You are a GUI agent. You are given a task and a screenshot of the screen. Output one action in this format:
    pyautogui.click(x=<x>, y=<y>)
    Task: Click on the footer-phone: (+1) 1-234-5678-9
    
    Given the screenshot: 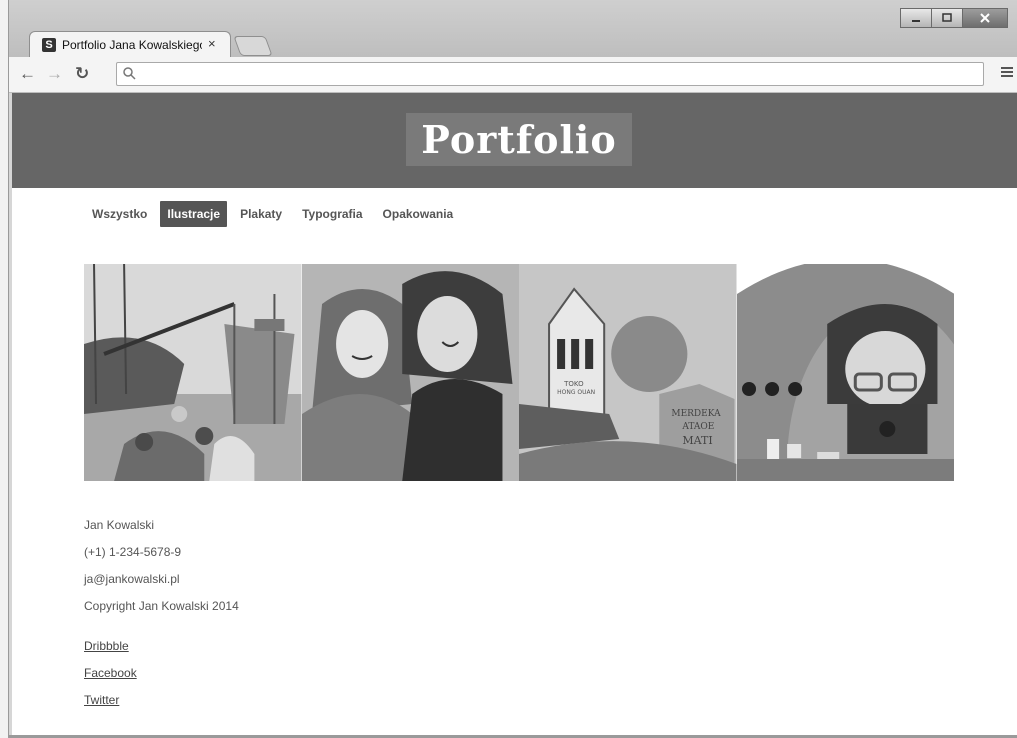 What is the action you would take?
    pyautogui.click(x=133, y=552)
    